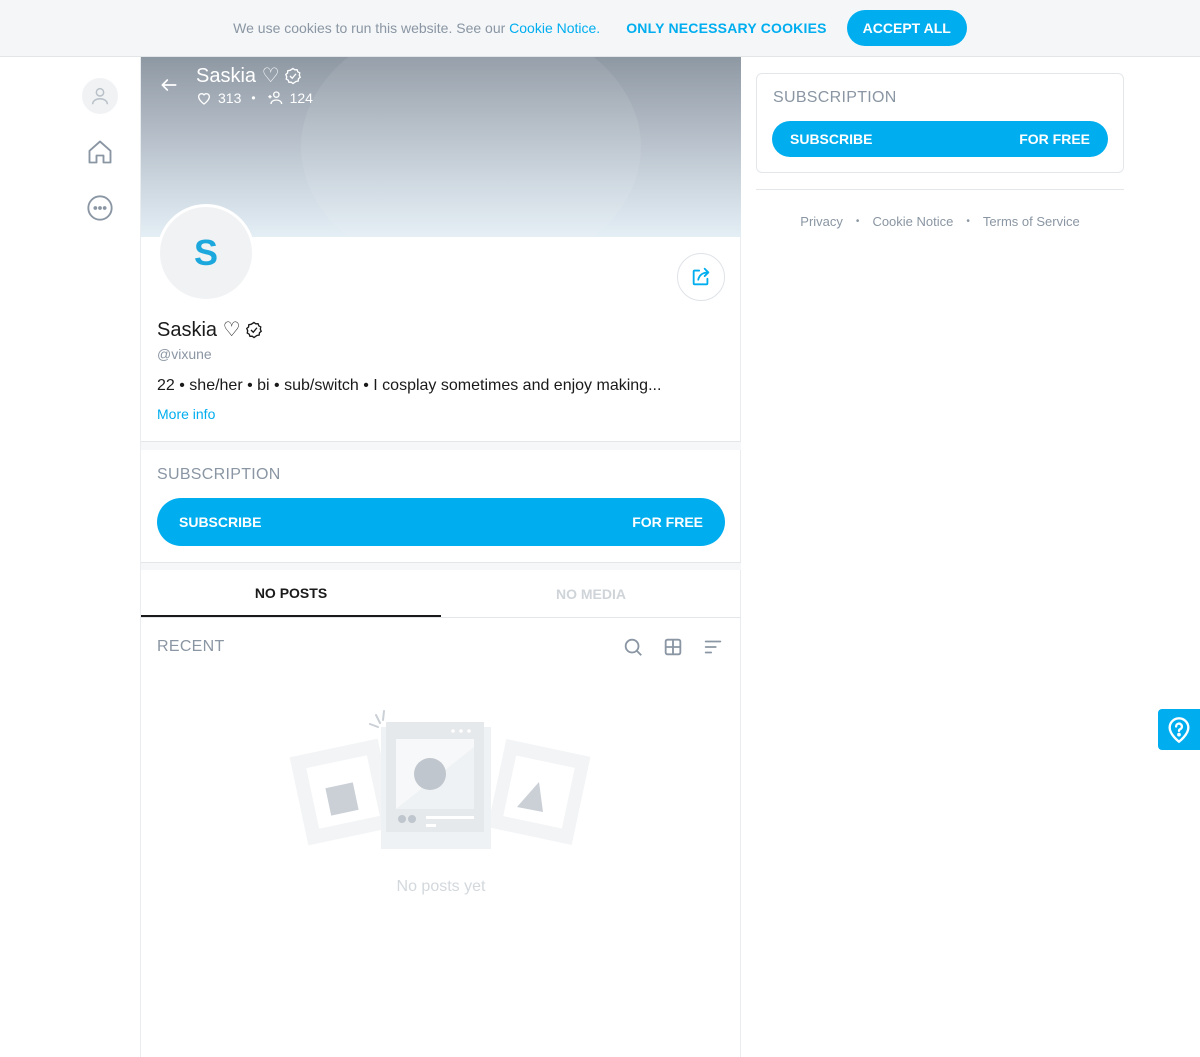  I want to click on user-icon, so click(100, 96).